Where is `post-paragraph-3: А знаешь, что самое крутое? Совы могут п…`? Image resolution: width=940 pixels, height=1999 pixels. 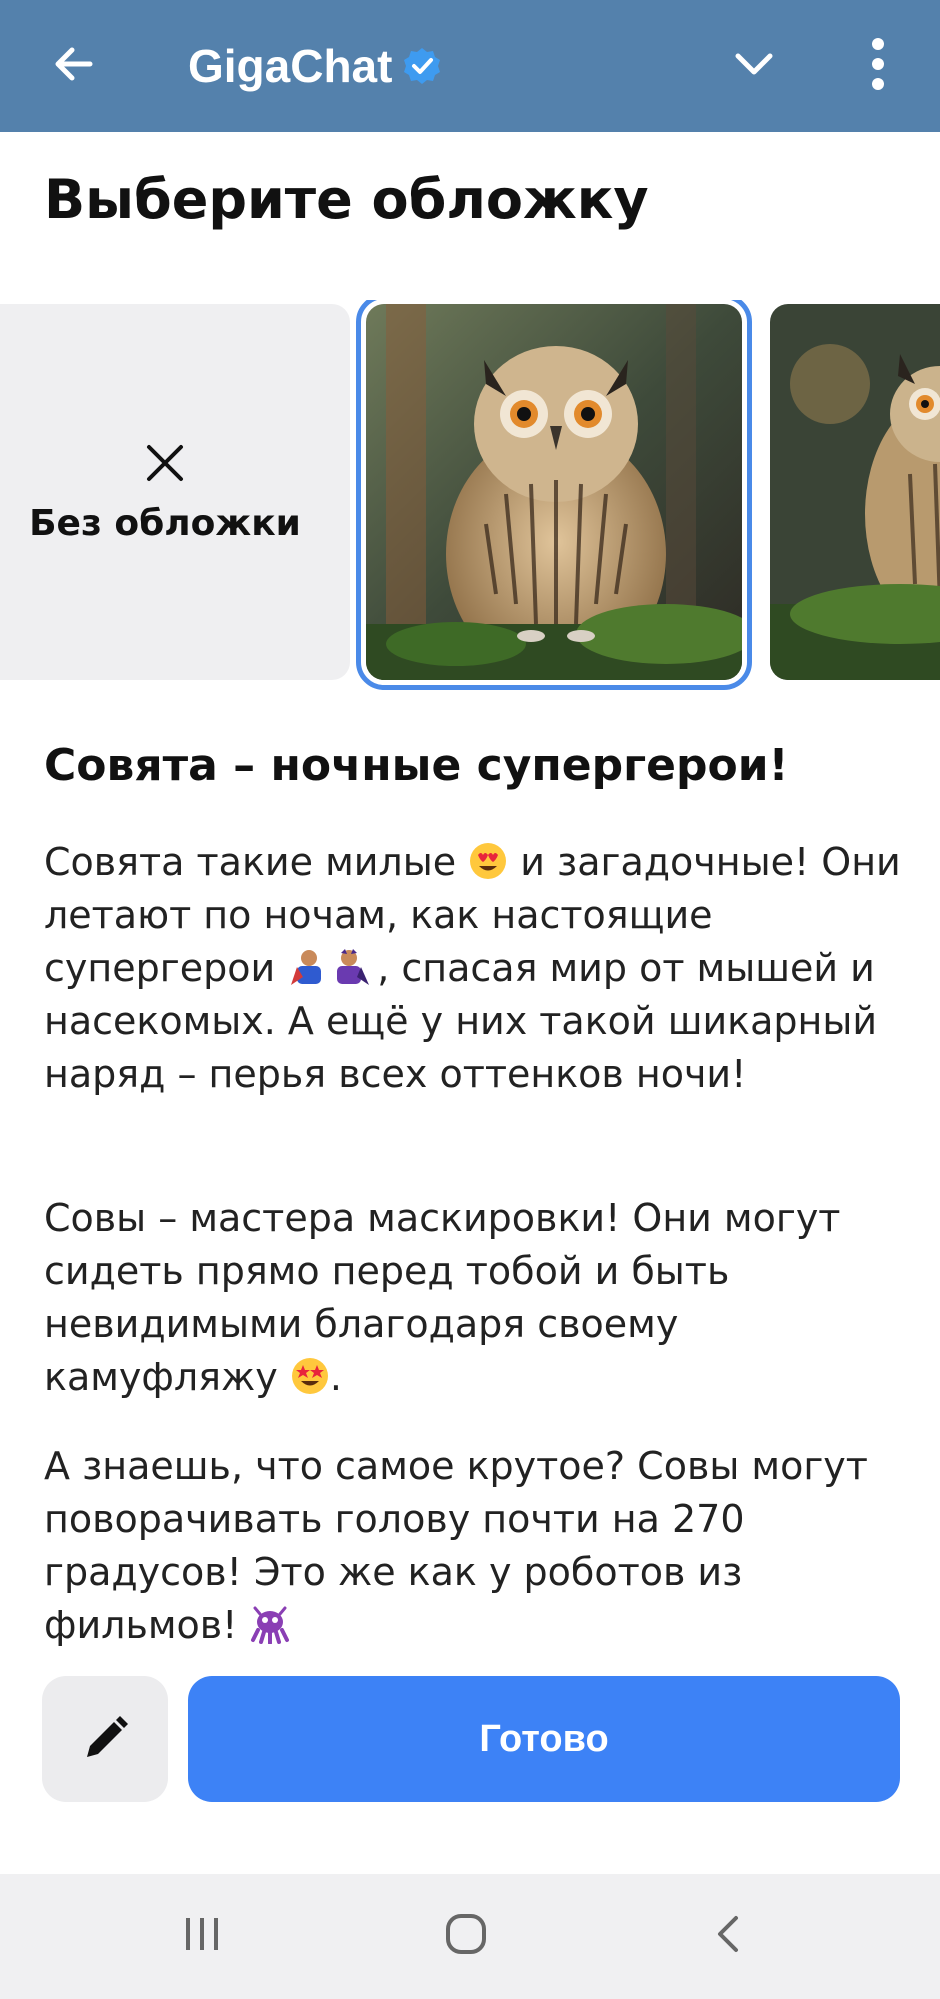
post-paragraph-3: А знаешь, что самое крутое? Совы могут п… is located at coordinates (474, 1546).